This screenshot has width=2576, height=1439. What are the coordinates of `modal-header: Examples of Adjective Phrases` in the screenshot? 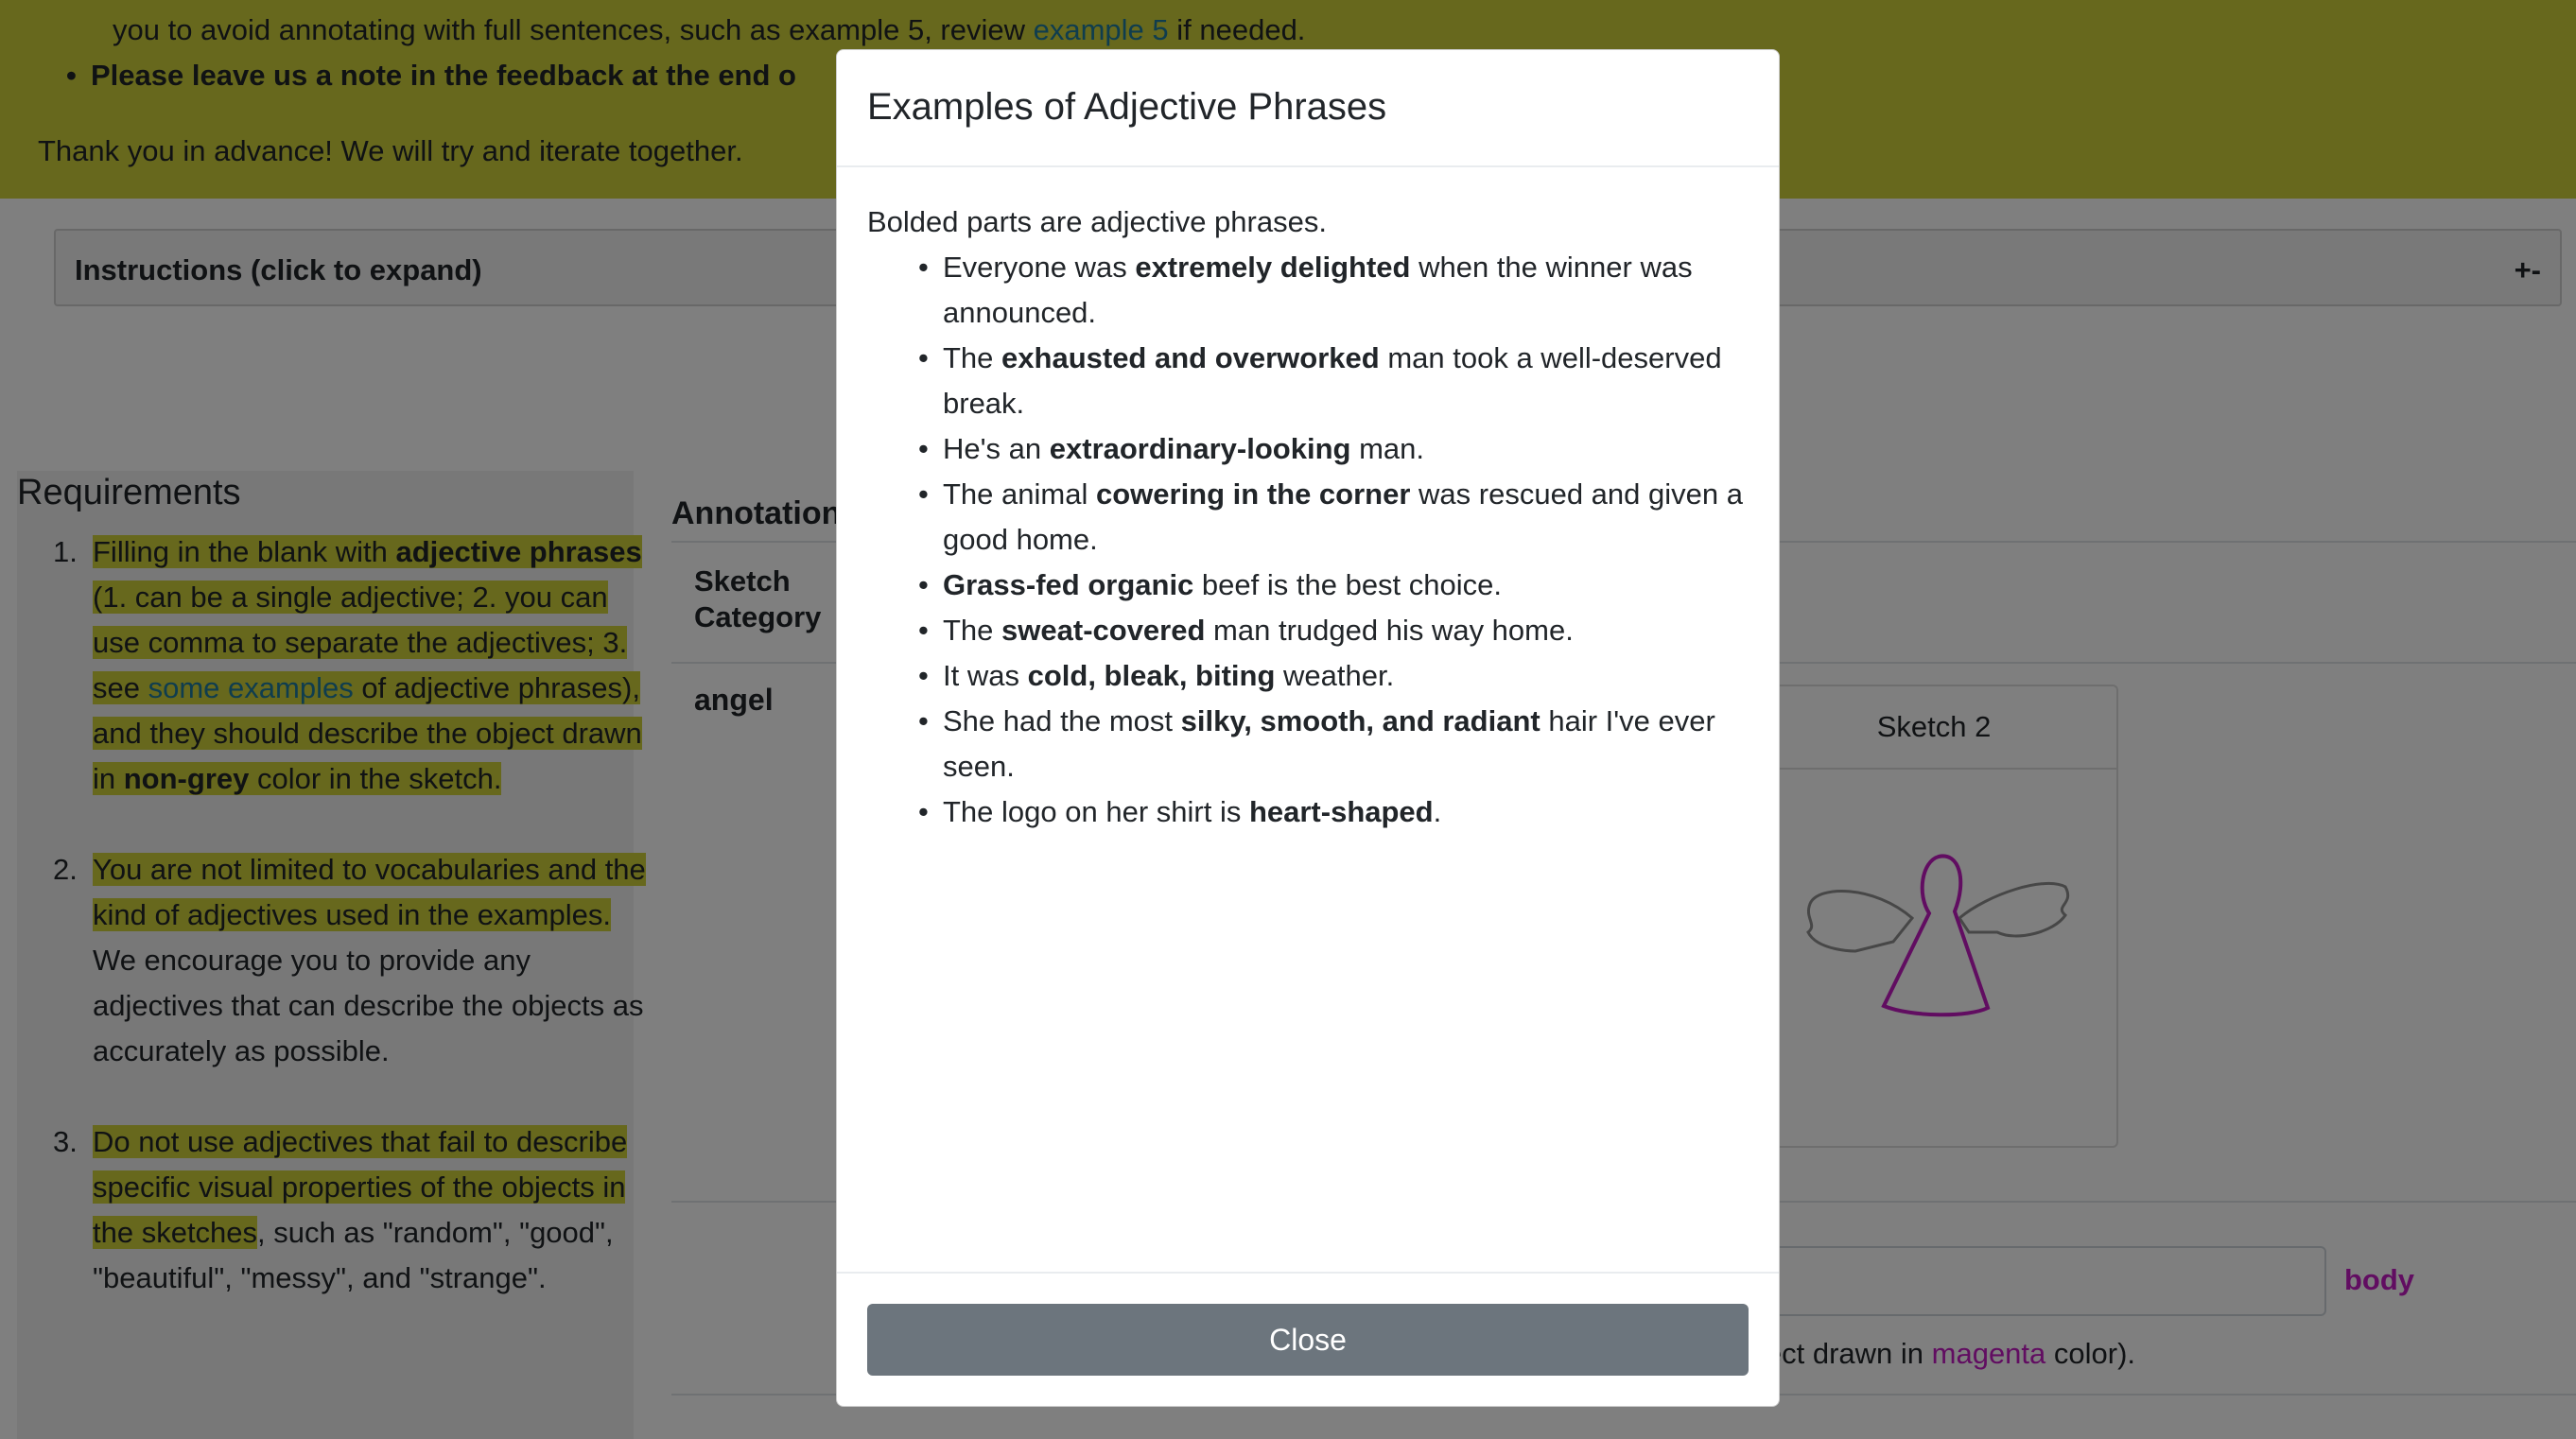 It's located at (1308, 108).